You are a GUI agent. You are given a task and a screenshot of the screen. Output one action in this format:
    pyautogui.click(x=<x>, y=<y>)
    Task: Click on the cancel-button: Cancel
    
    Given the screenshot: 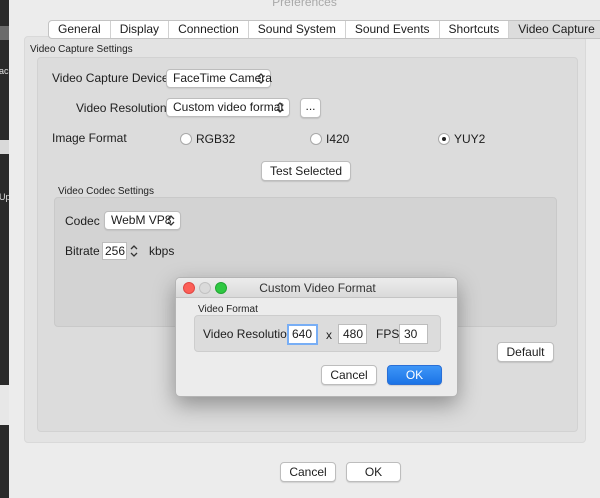 What is the action you would take?
    pyautogui.click(x=308, y=472)
    